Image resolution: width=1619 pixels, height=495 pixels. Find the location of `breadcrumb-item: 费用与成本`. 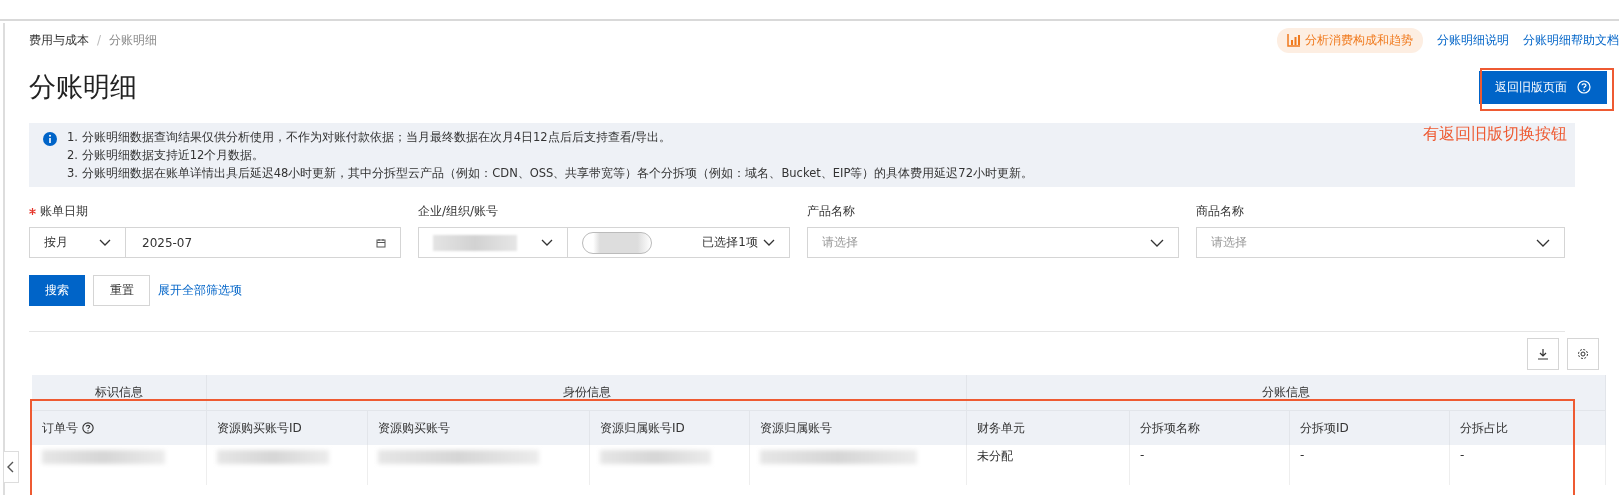

breadcrumb-item: 费用与成本 is located at coordinates (59, 40).